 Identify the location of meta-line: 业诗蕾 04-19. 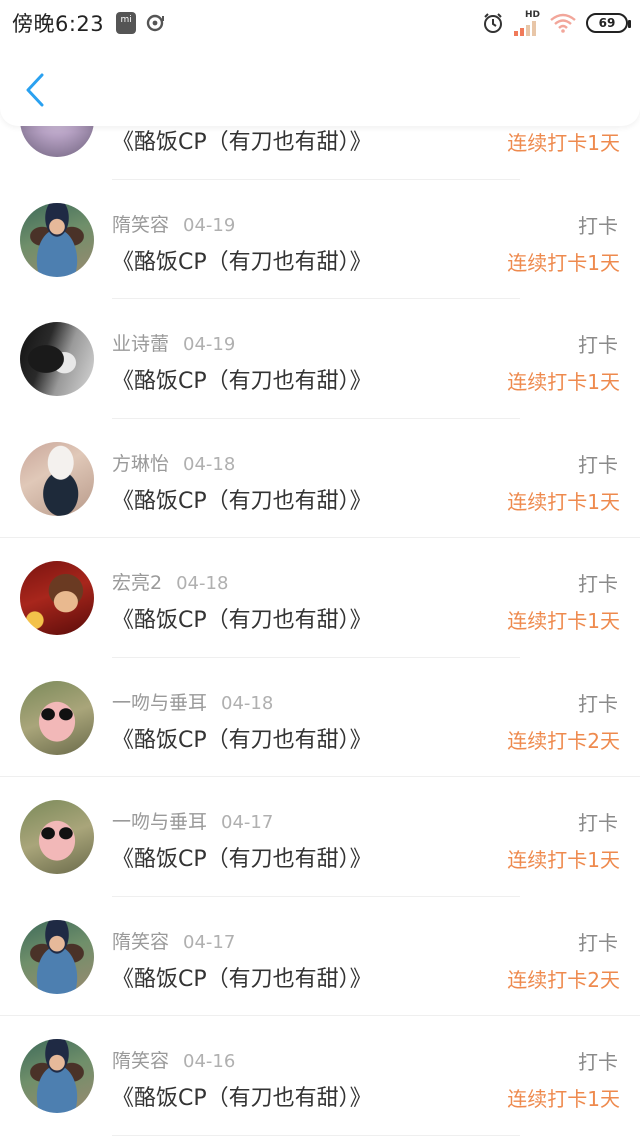
(173, 342).